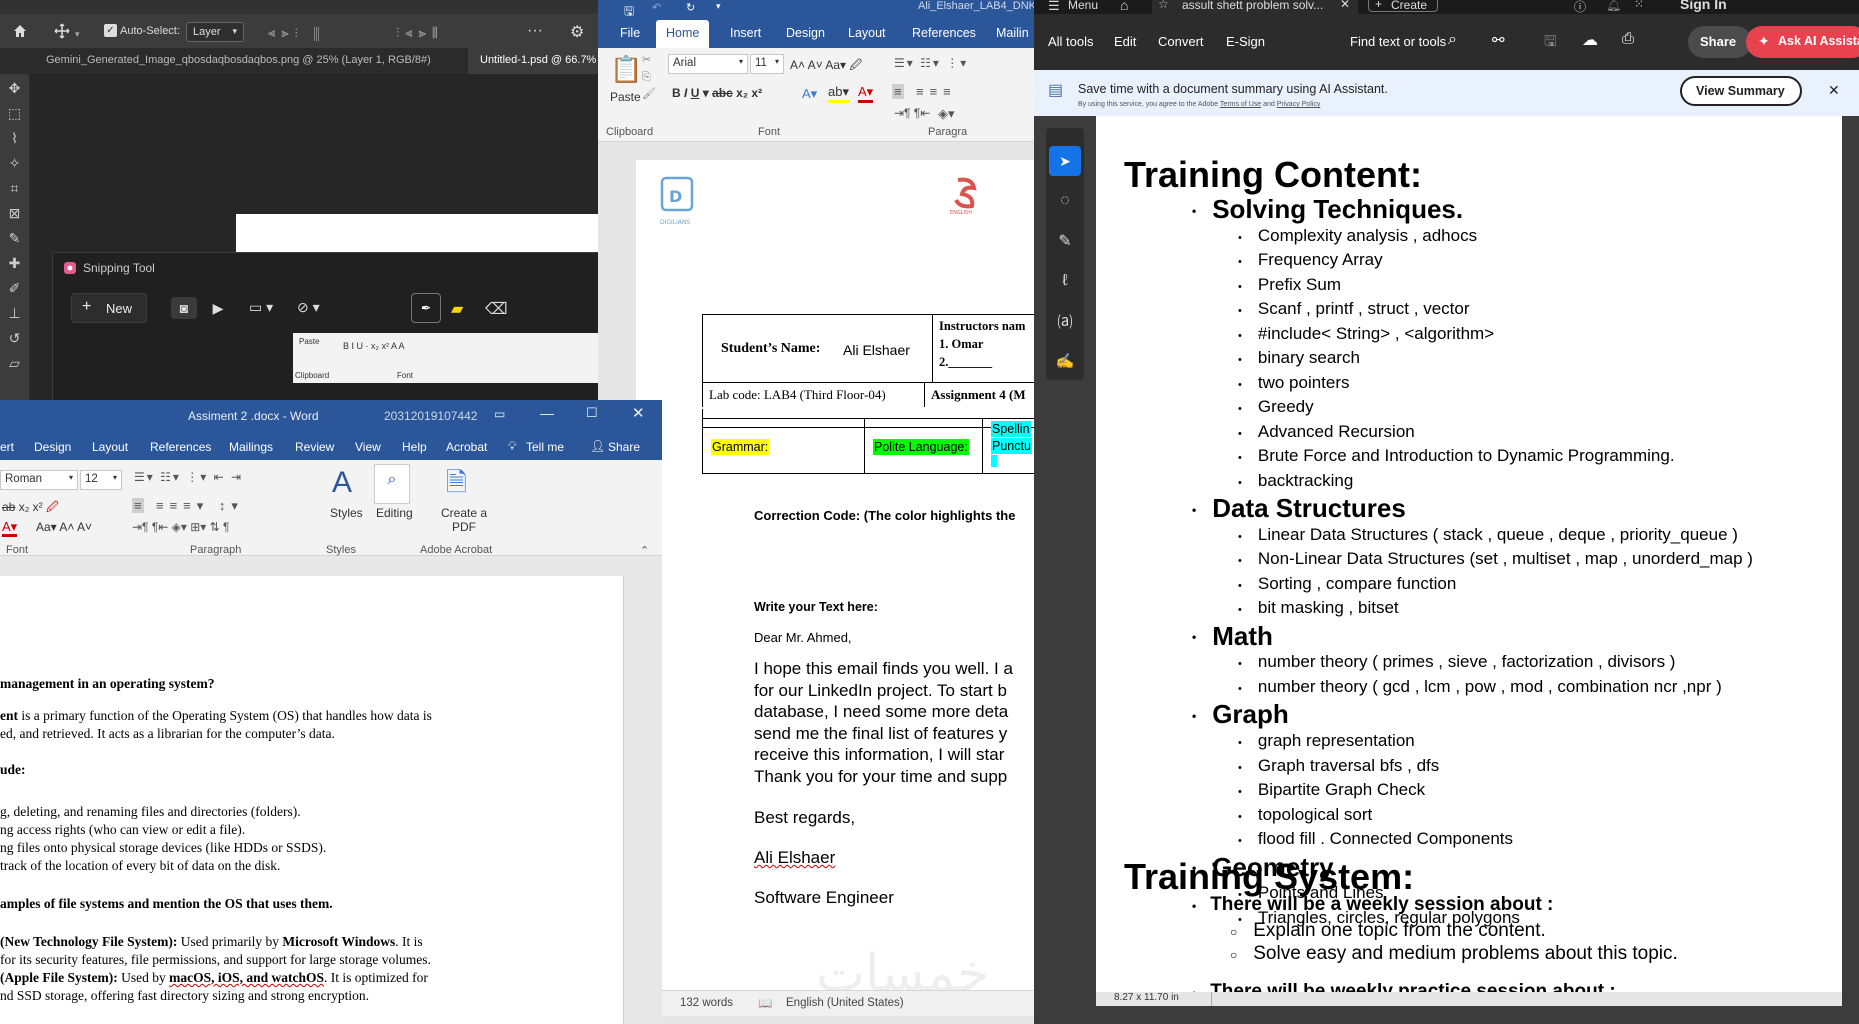 The image size is (1859, 1024). What do you see at coordinates (638, 413) in the screenshot?
I see `close-icon: ✕` at bounding box center [638, 413].